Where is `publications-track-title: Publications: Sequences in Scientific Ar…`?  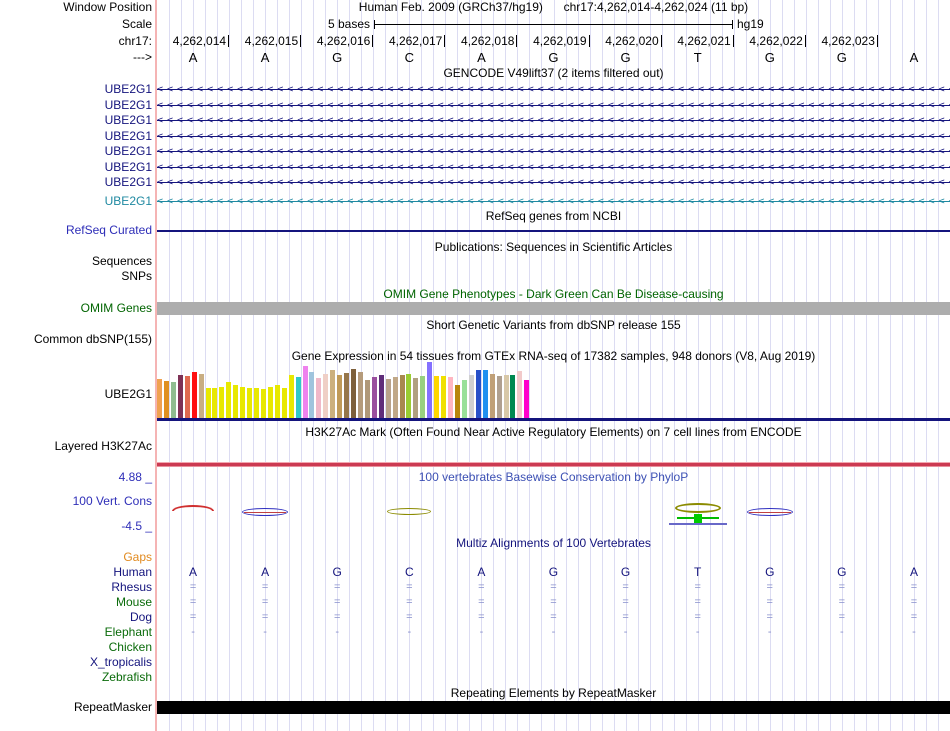 publications-track-title: Publications: Sequences in Scientific Ar… is located at coordinates (553, 247).